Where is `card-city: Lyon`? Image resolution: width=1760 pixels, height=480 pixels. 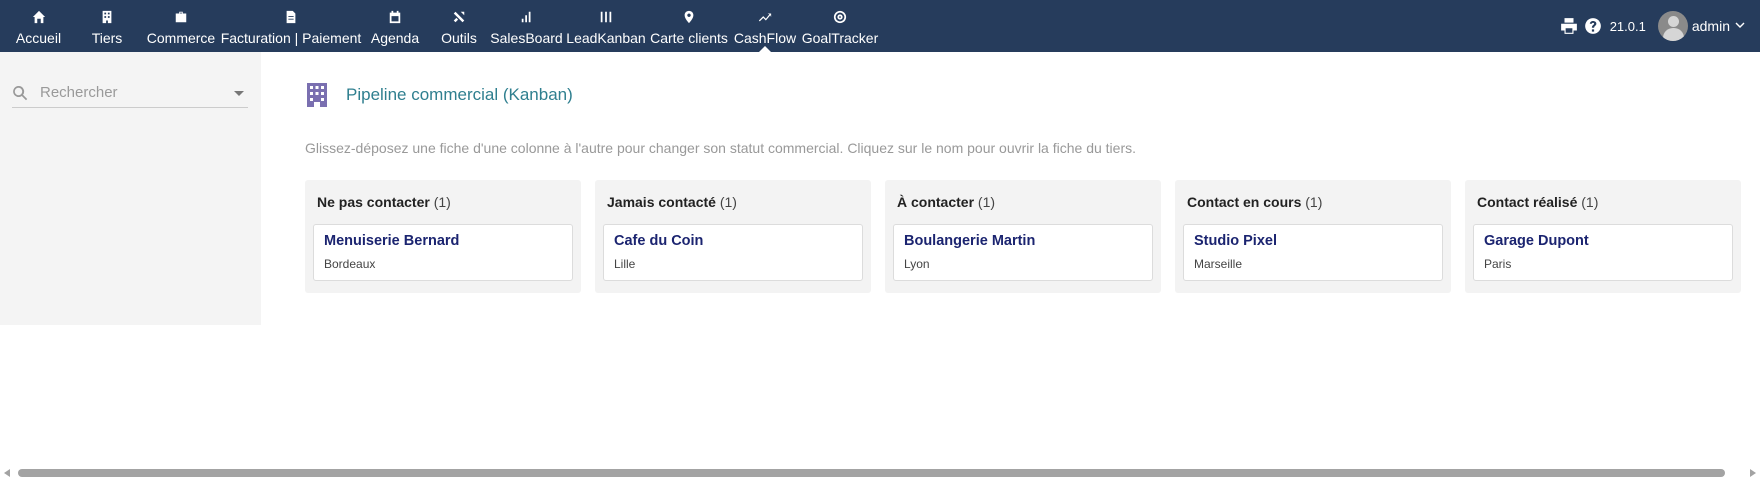
card-city: Lyon is located at coordinates (917, 264).